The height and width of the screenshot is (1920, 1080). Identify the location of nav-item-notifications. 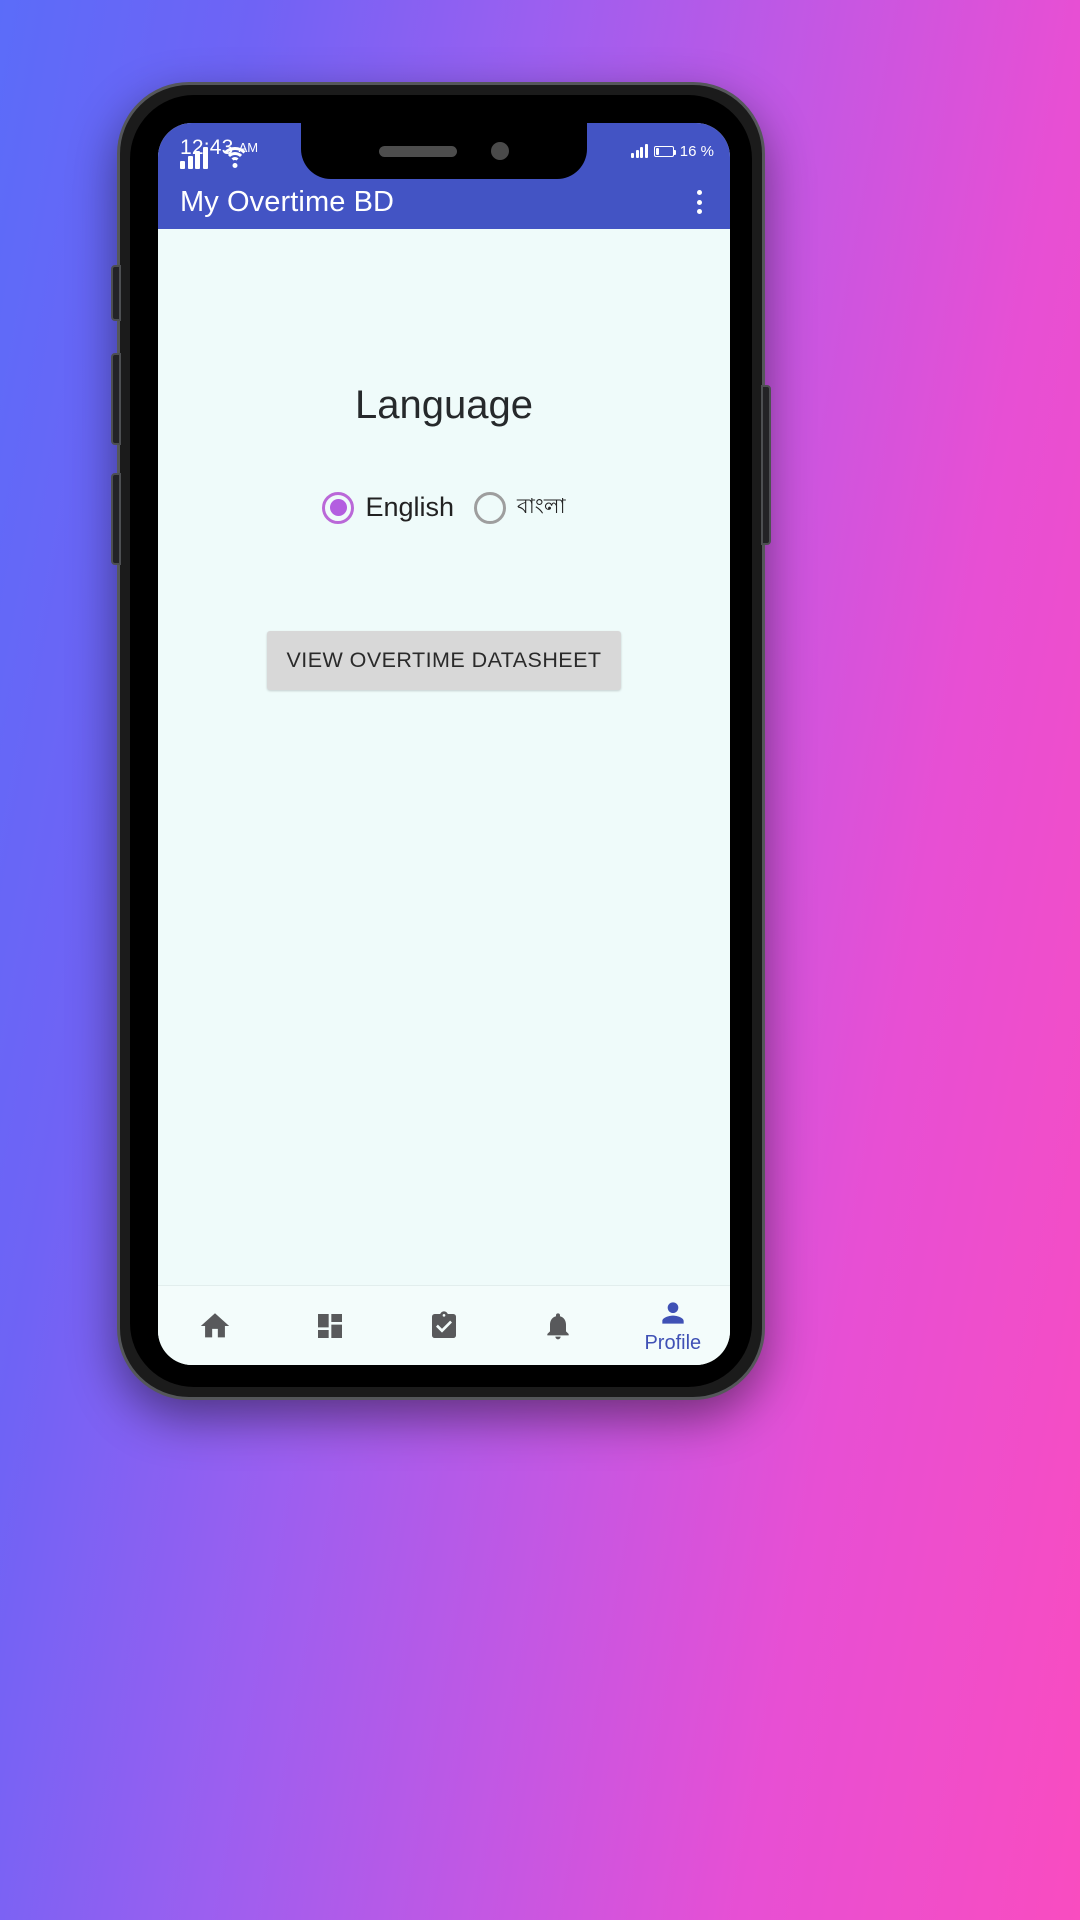
(558, 1325).